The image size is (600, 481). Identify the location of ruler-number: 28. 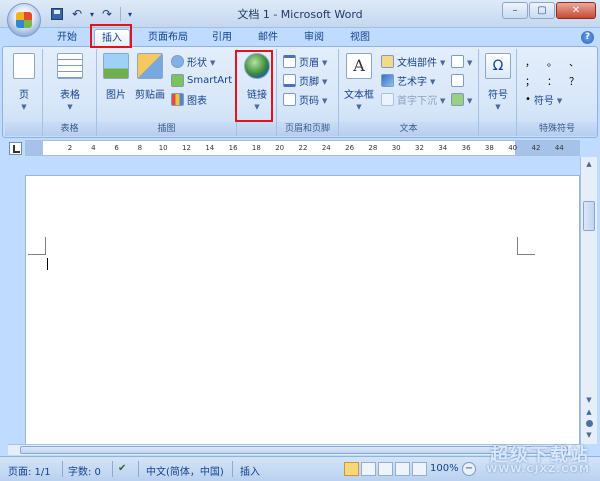
(373, 148).